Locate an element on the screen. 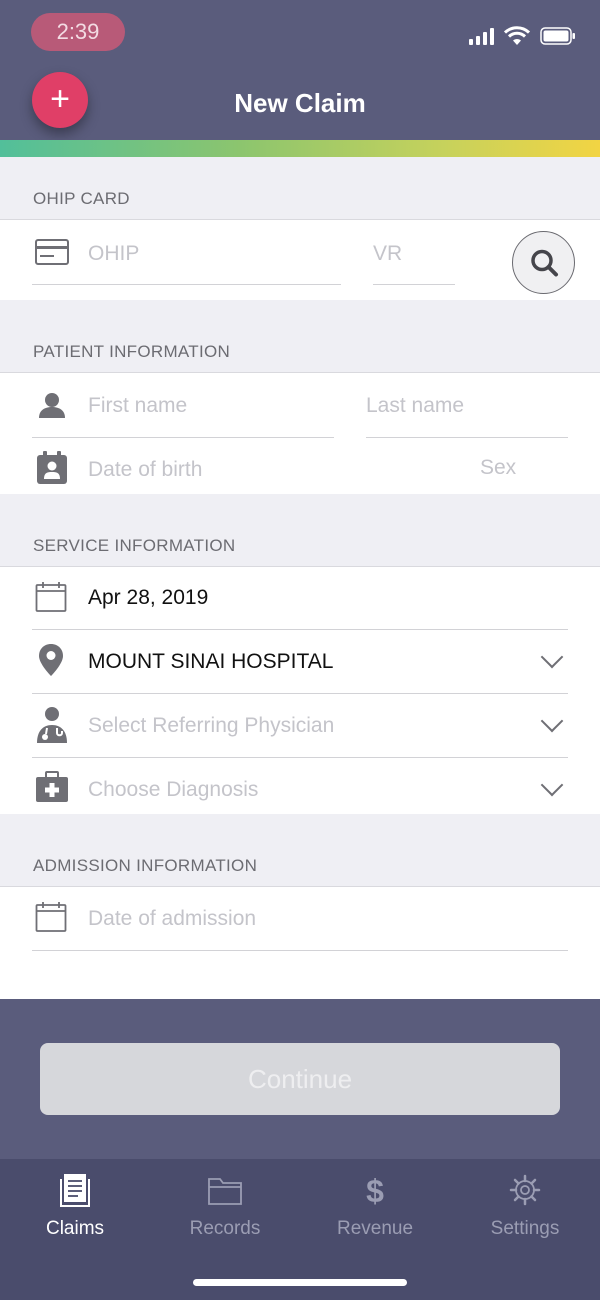 This screenshot has height=1300, width=600. page-title: New Claim is located at coordinates (300, 103).